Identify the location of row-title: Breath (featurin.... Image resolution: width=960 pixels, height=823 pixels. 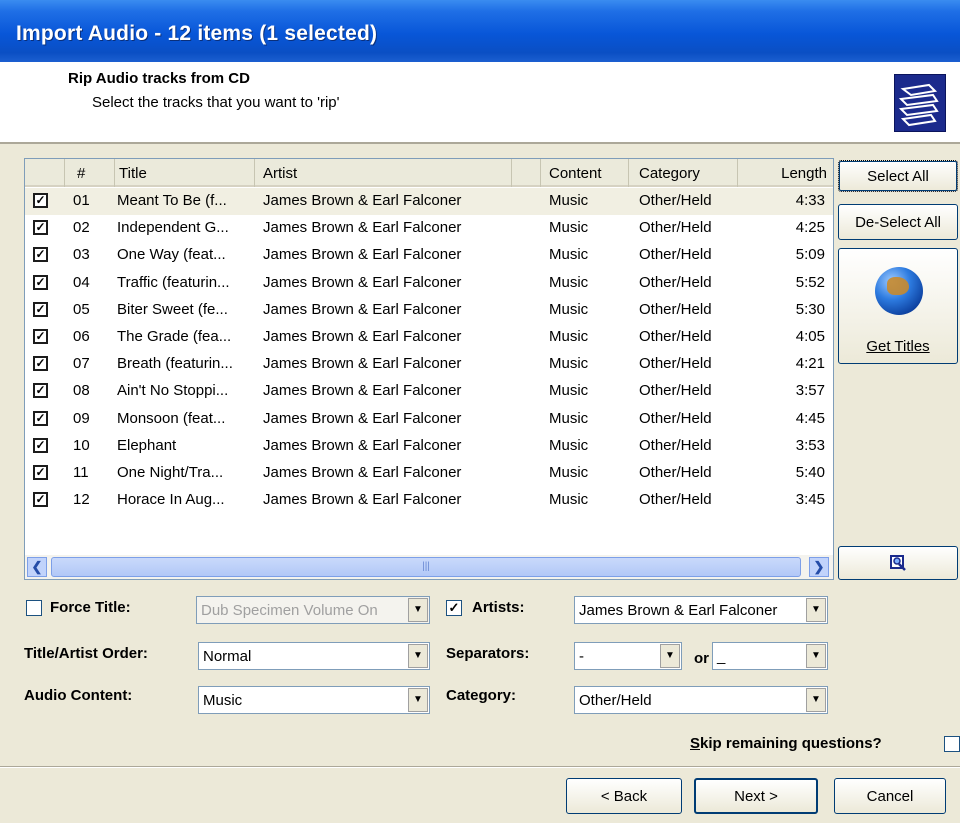
(175, 364).